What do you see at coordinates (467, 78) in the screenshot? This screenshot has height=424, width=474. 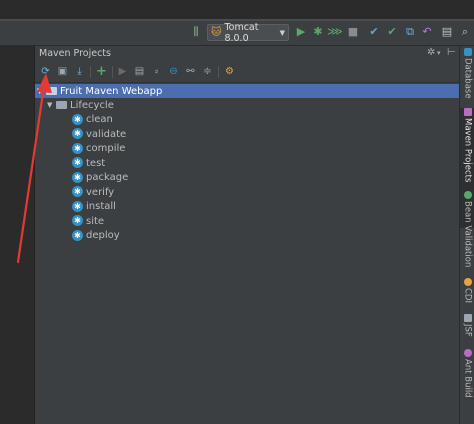 I see `tab-database-label: Database` at bounding box center [467, 78].